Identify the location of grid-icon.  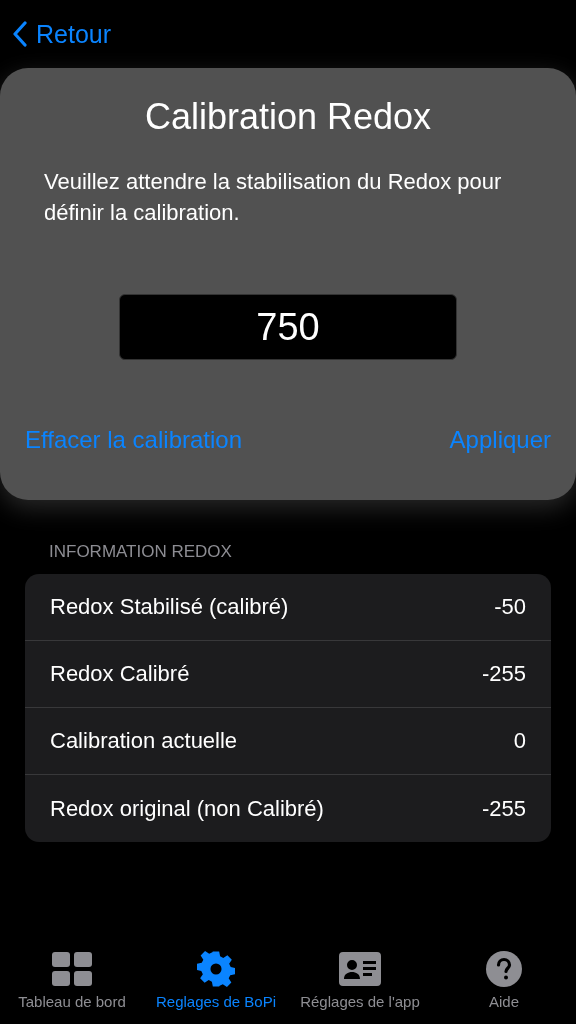
(72, 969).